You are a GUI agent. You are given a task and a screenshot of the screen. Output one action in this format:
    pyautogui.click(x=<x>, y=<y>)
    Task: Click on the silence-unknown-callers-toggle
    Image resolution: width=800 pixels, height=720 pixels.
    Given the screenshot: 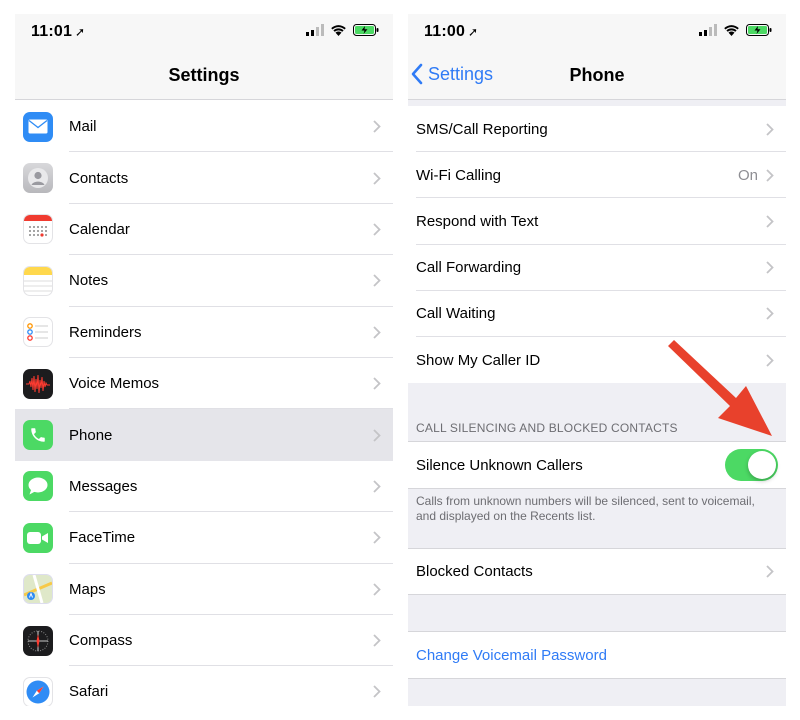 What is the action you would take?
    pyautogui.click(x=751, y=465)
    